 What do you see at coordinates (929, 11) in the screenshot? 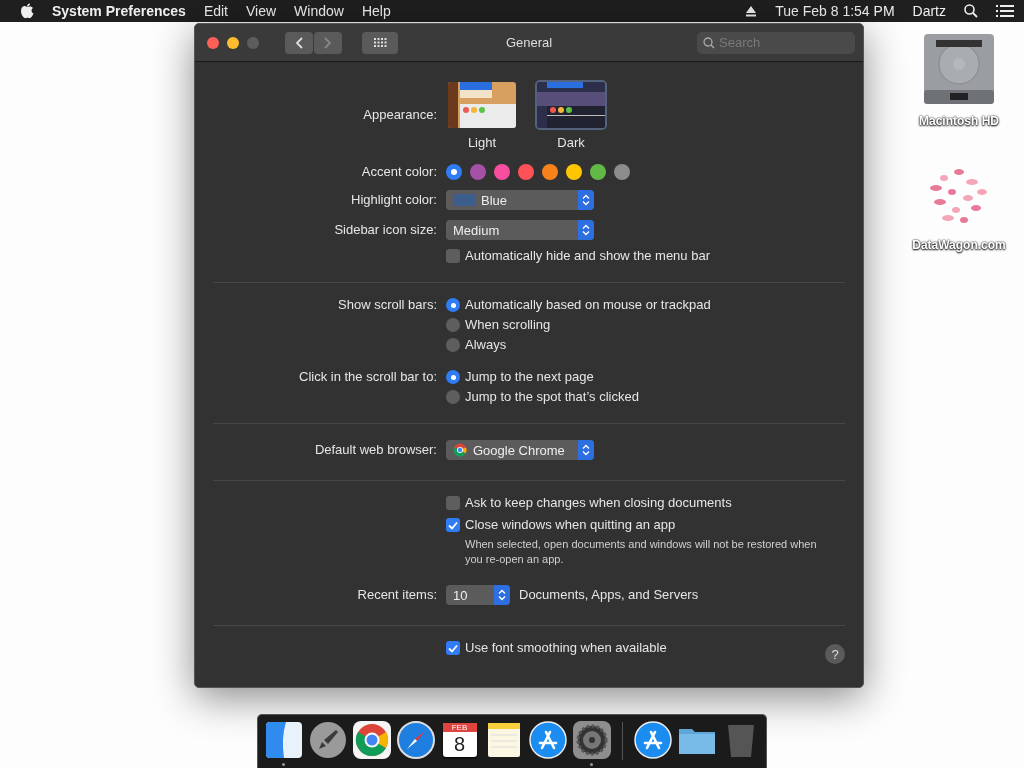
I see `user-name: Dartz` at bounding box center [929, 11].